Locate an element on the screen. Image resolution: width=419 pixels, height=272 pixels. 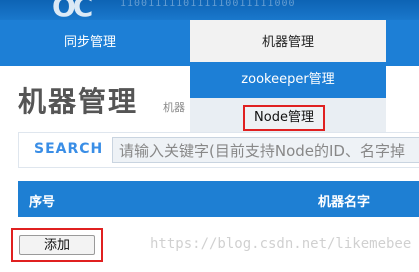
table-header: 序号 机器名字 is located at coordinates (218, 199).